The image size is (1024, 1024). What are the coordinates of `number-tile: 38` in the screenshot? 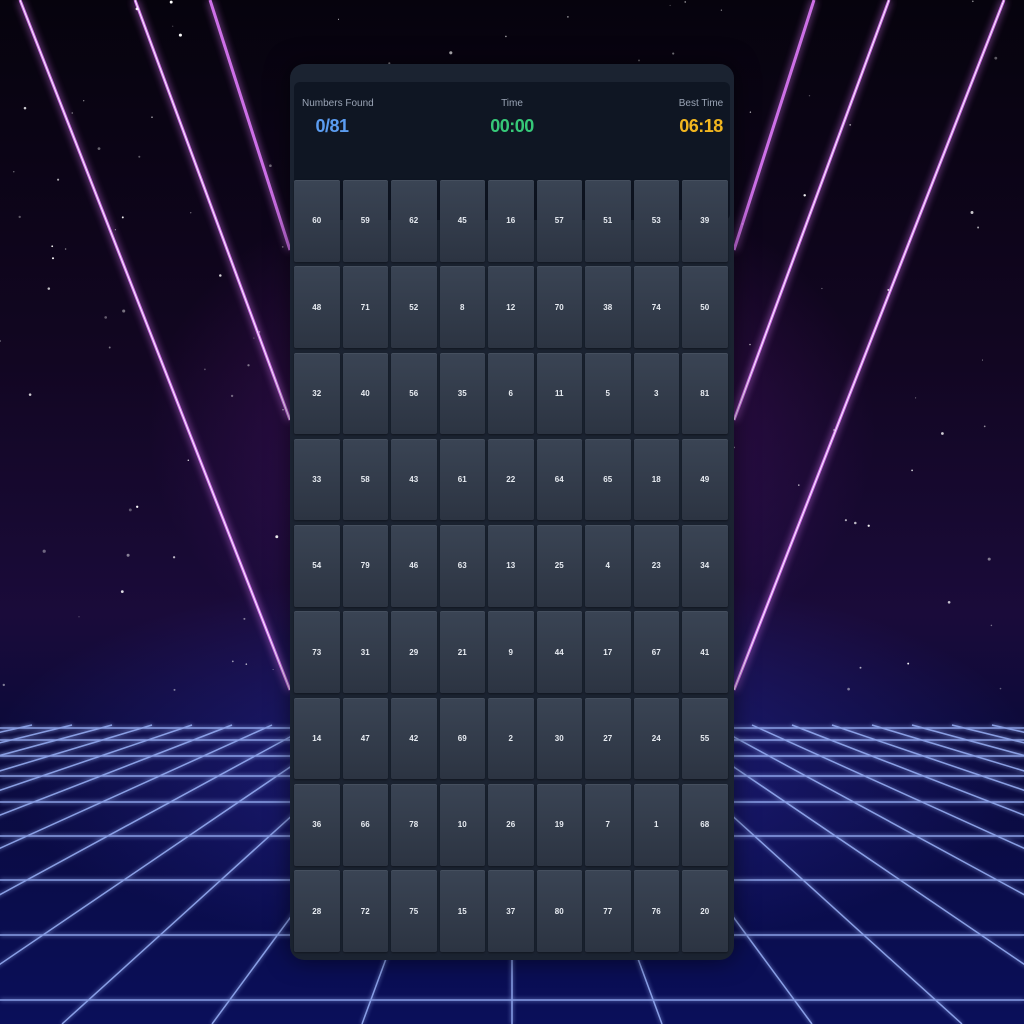 It's located at (608, 307).